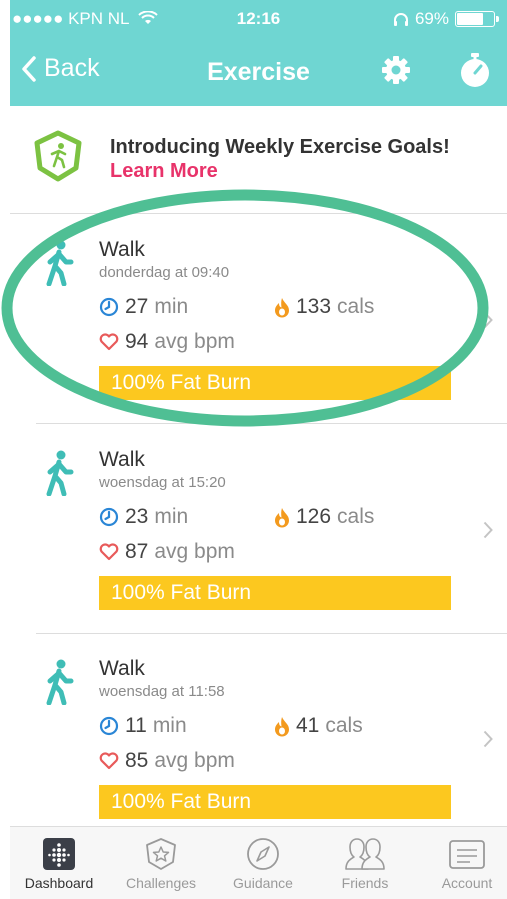 This screenshot has width=507, height=899. I want to click on top-header: ●●●●● KPN NL 12:16 69% Back Exercise, so click(258, 53).